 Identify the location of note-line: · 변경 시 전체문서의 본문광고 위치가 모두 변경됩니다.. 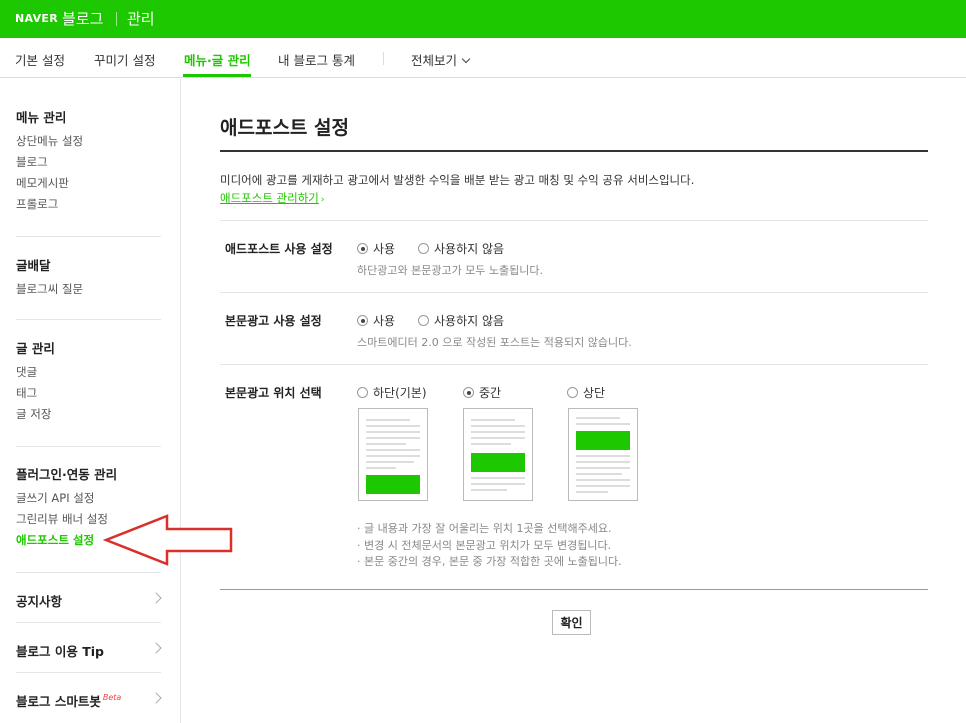
(484, 545).